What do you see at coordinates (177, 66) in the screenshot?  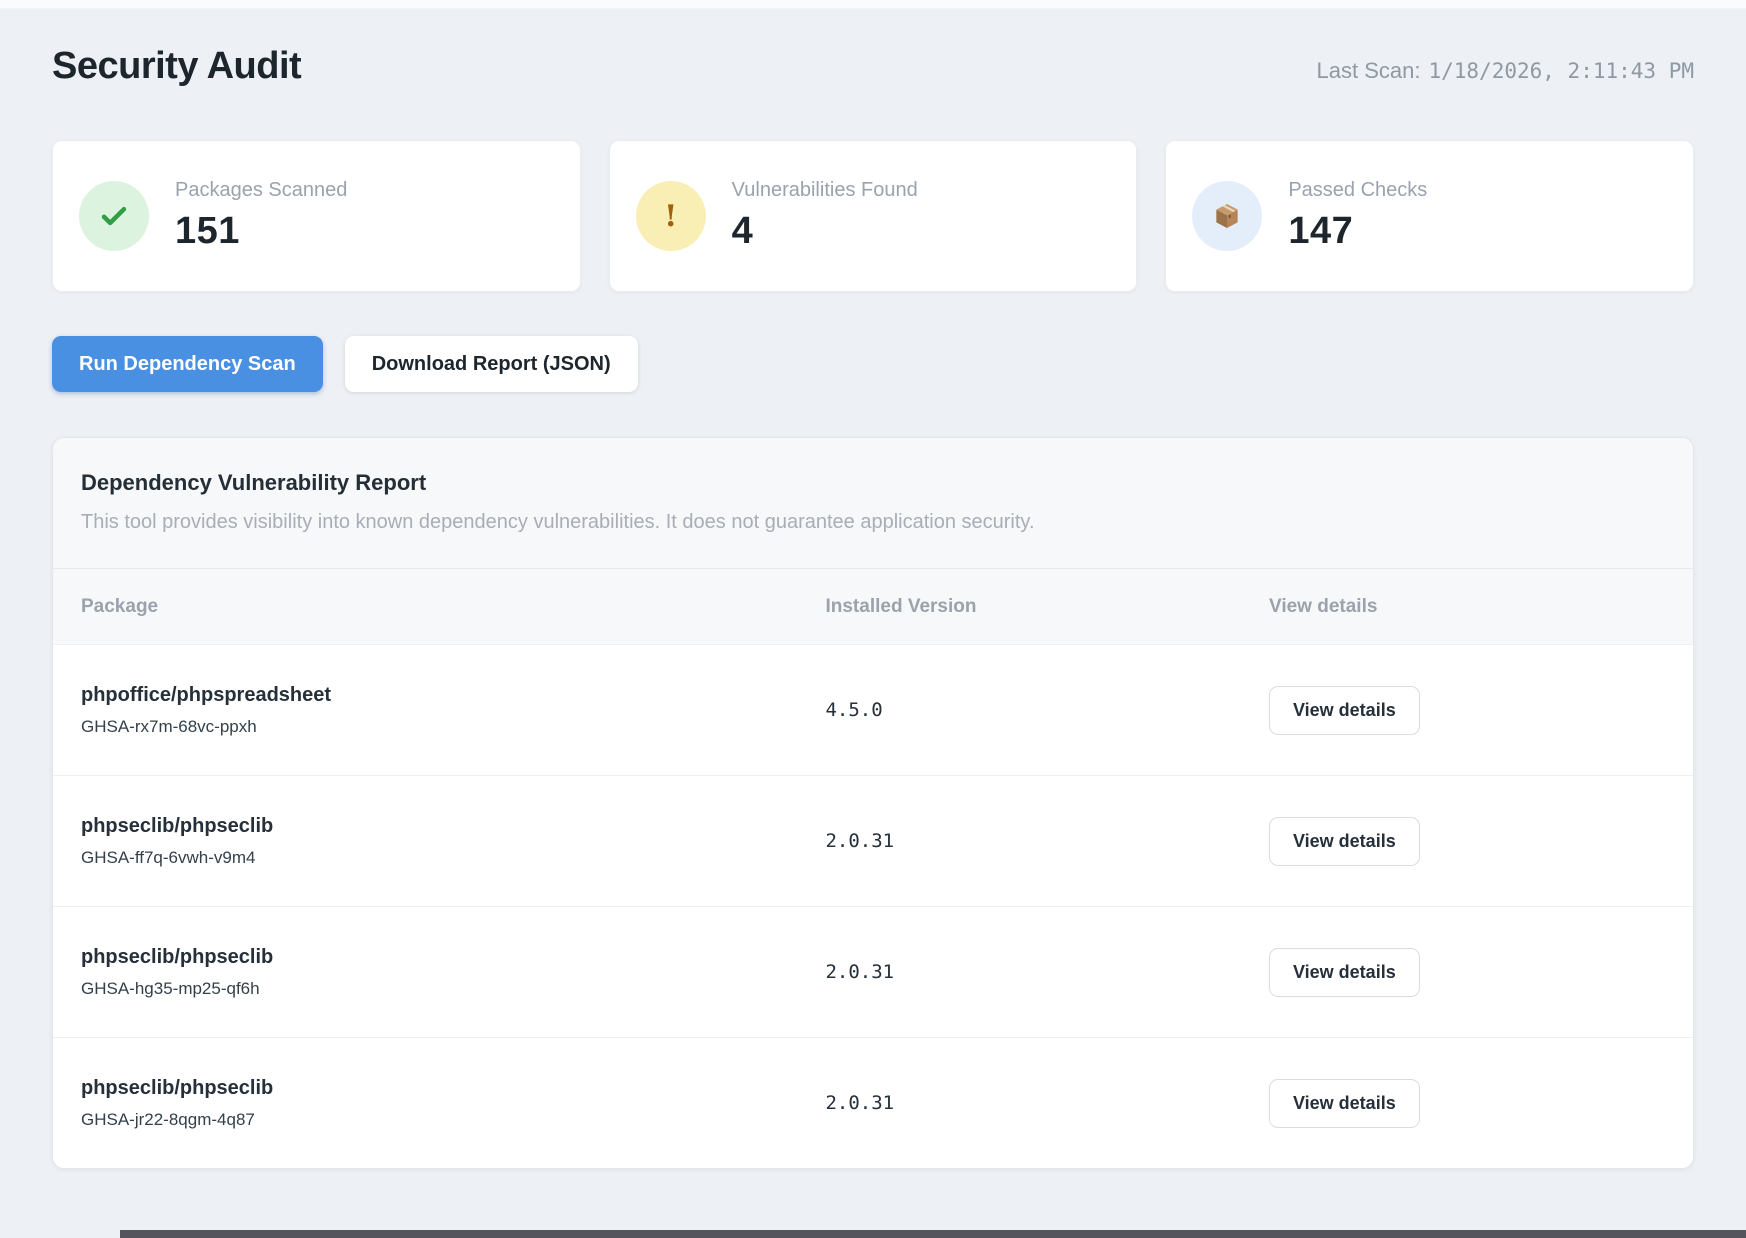 I see `page-title: Security Audit` at bounding box center [177, 66].